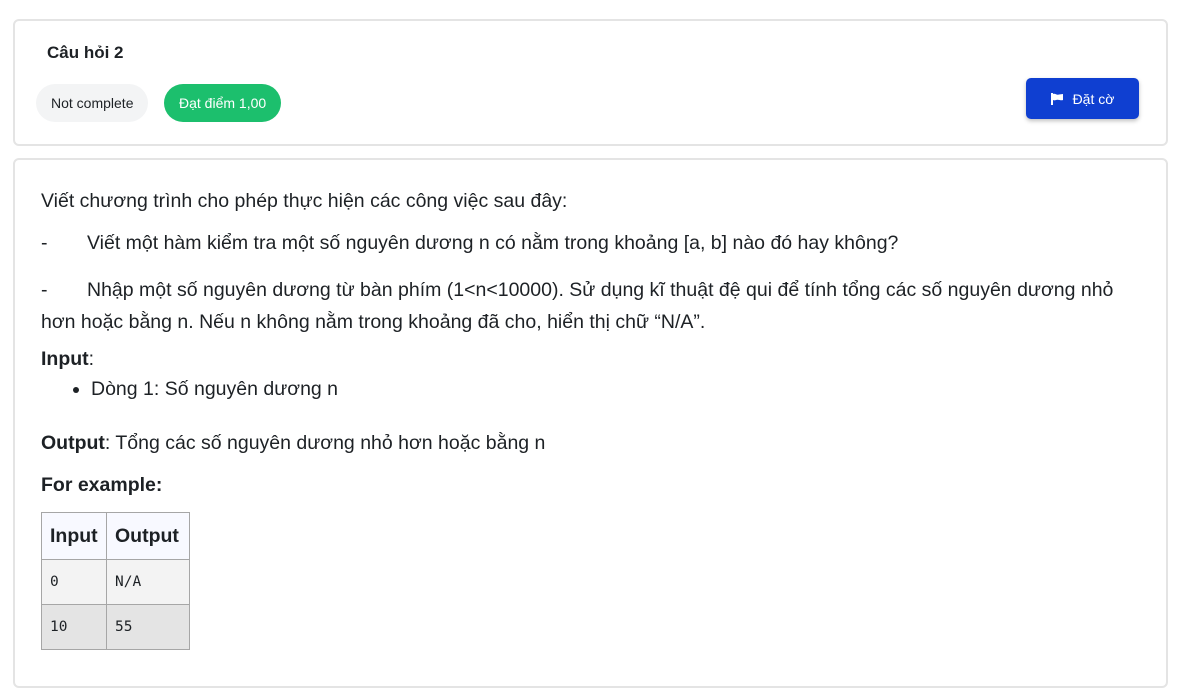  Describe the element at coordinates (148, 627) in the screenshot. I see `table-cell-output: 55` at that location.